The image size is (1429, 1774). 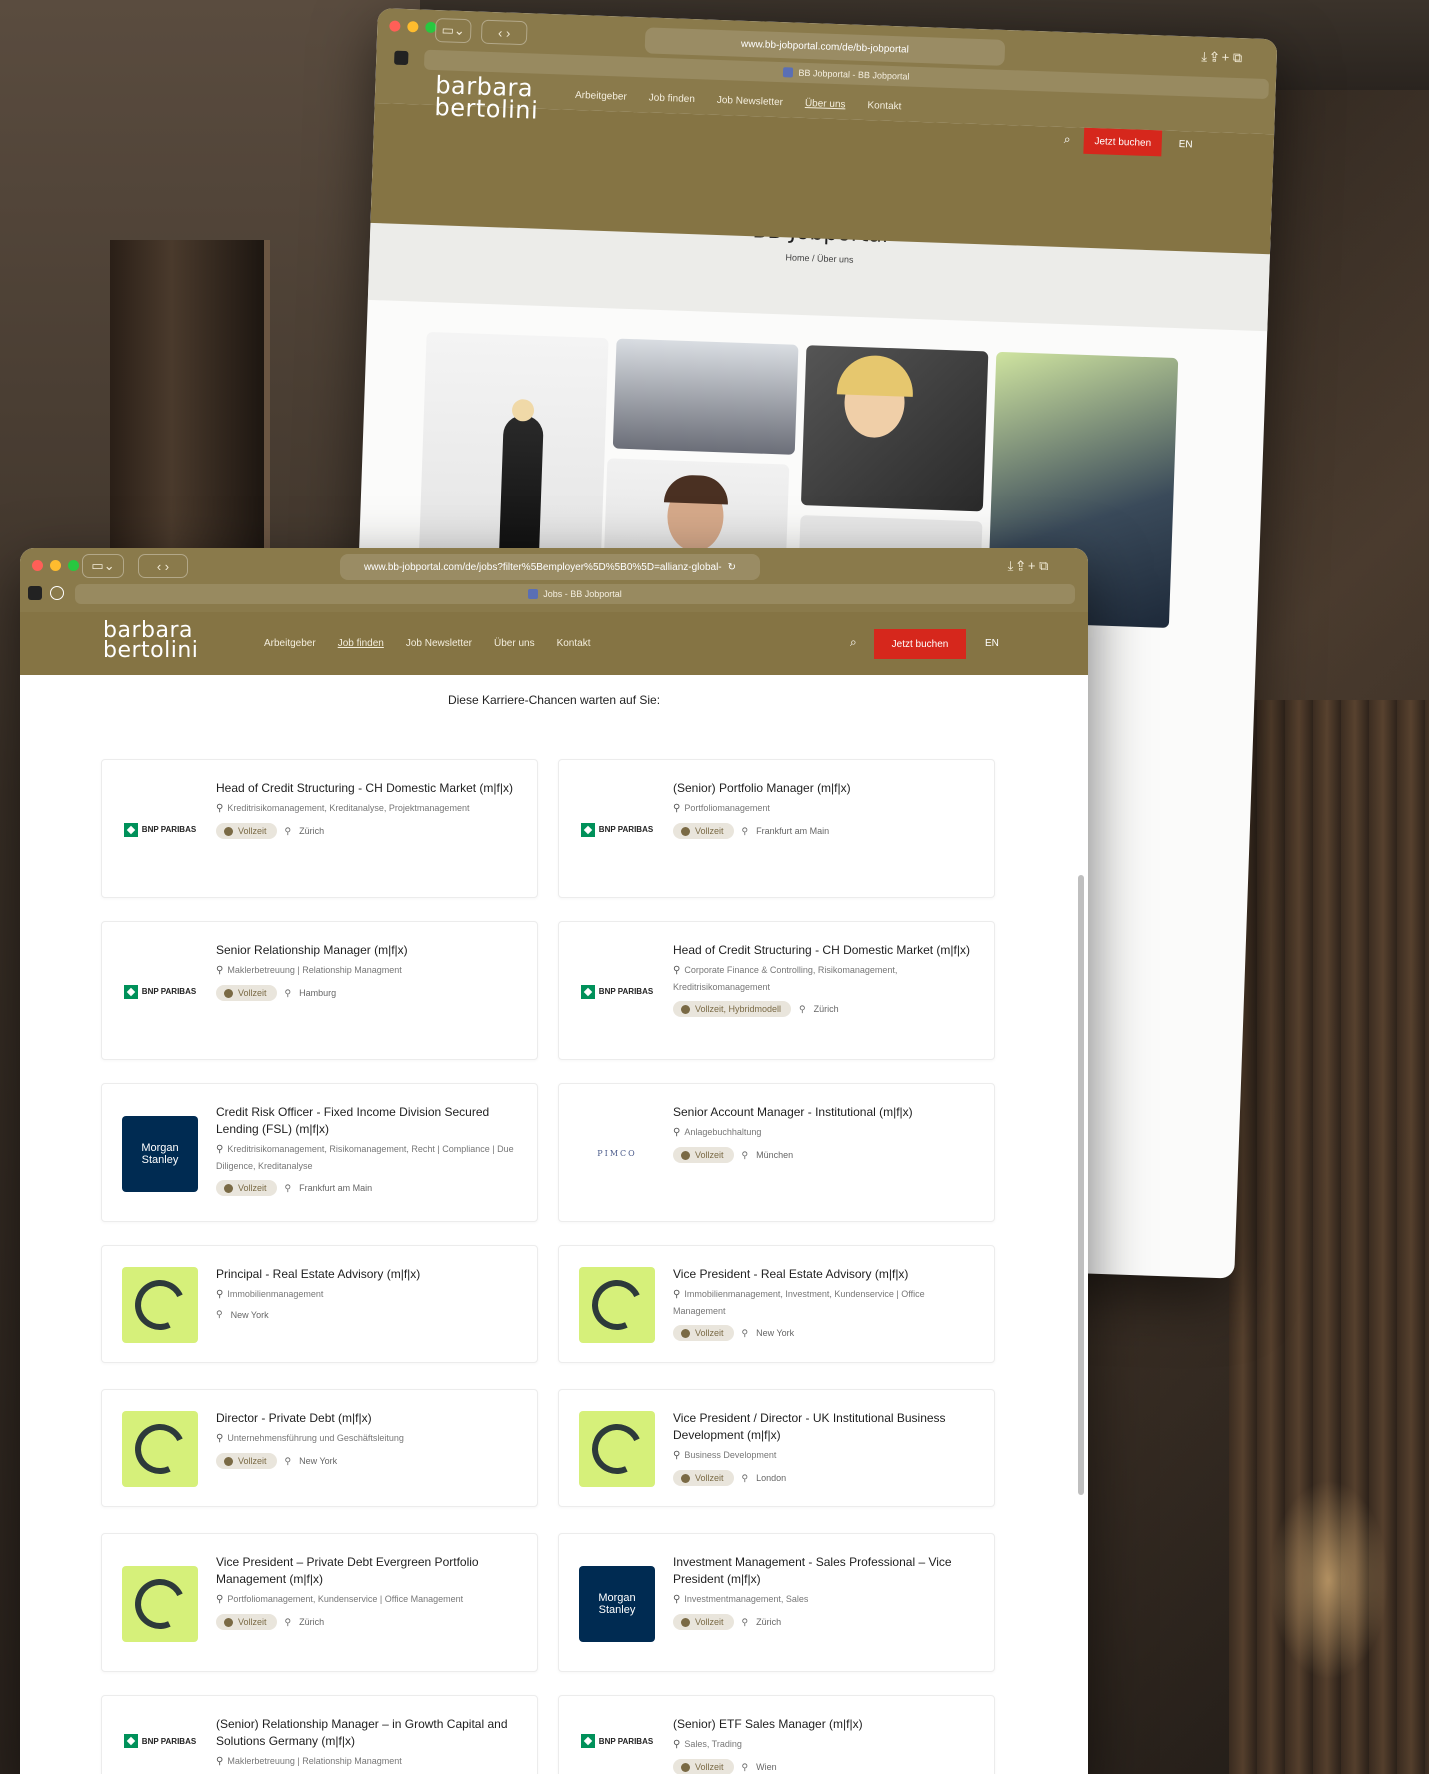 I want to click on job-title: Senior Relationship Manager (m|f|x), so click(x=366, y=950).